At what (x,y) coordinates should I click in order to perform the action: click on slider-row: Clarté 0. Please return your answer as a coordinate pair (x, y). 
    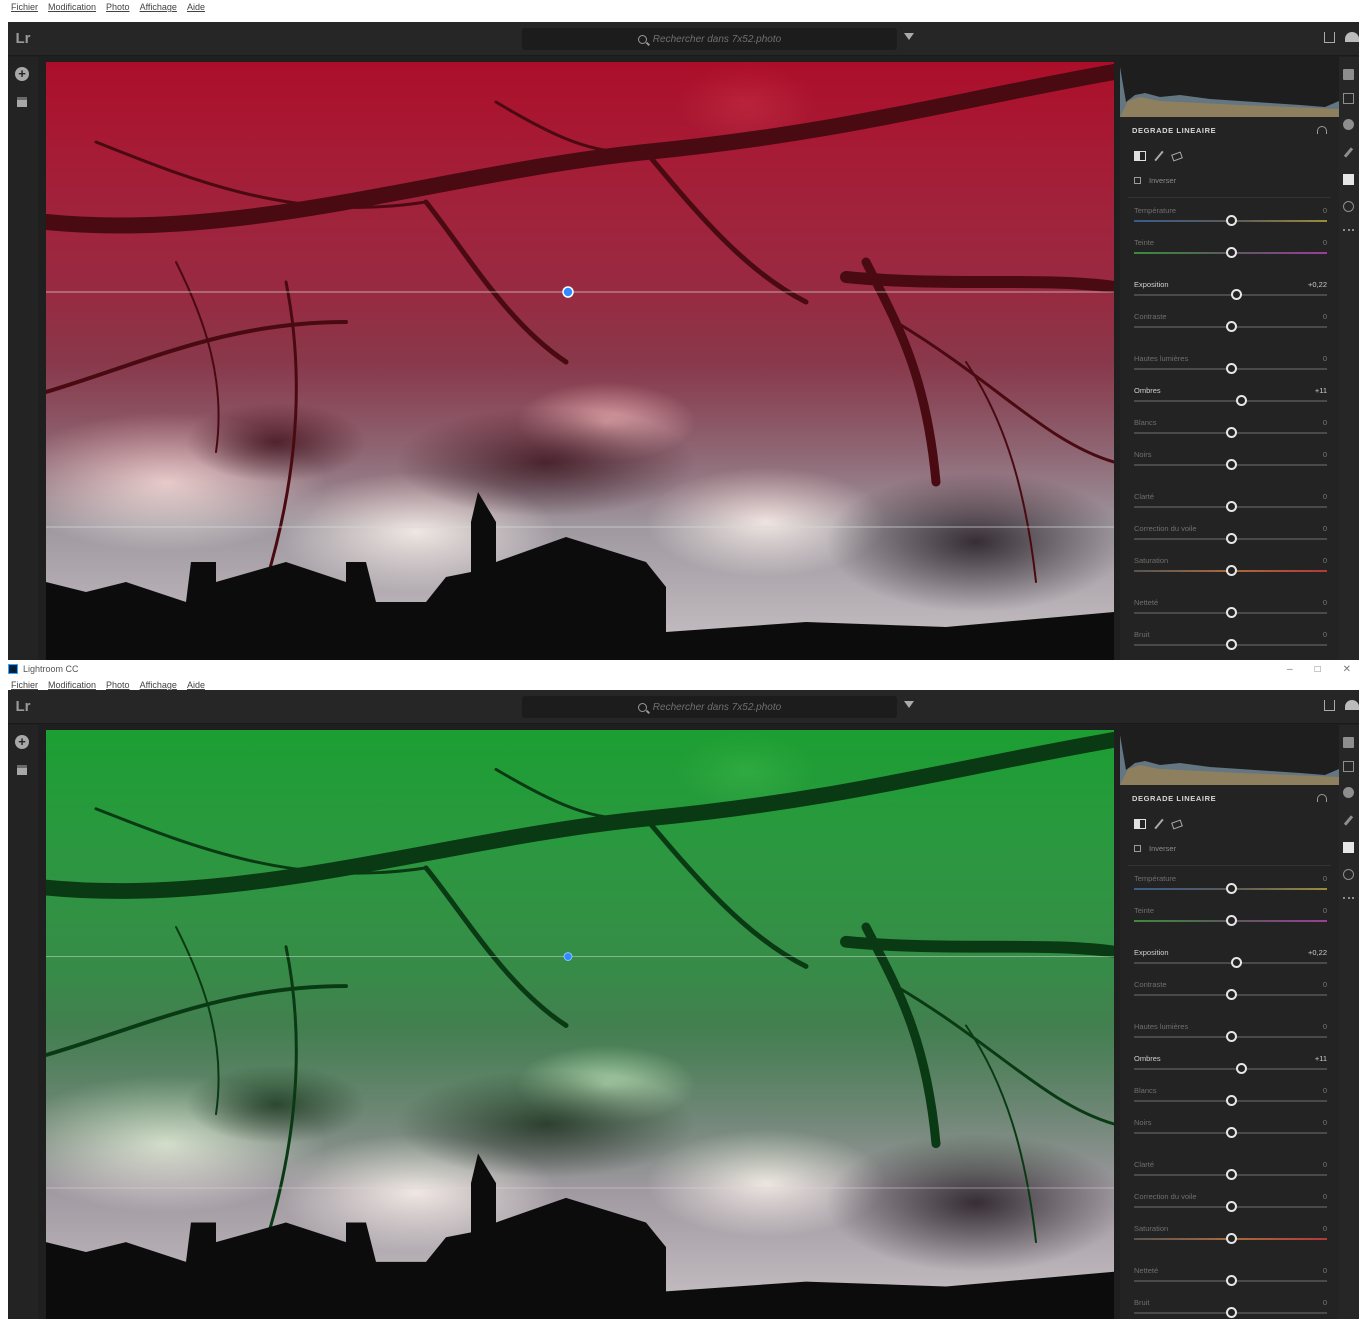
    Looking at the image, I should click on (1229, 504).